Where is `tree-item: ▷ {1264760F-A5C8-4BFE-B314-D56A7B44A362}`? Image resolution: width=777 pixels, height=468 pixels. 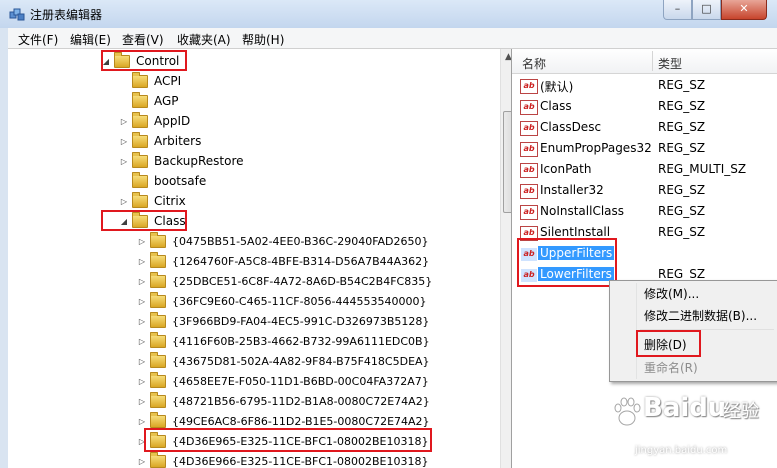
tree-item: ▷ {1264760F-A5C8-4BFE-B314-D56A7B44A362} is located at coordinates (283, 261).